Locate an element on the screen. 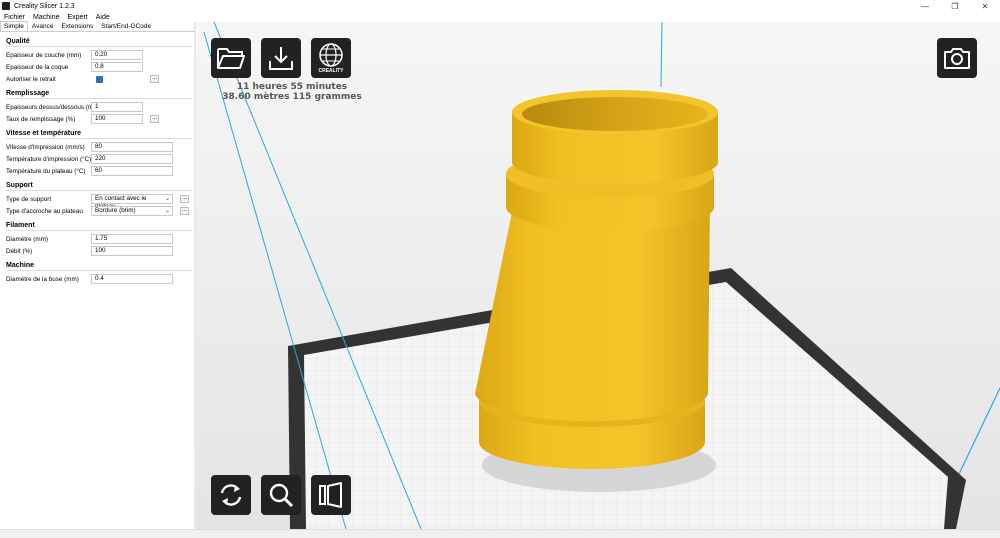 The height and width of the screenshot is (538, 1000). setting-label: Type d'accroche au plateau is located at coordinates (44, 211).